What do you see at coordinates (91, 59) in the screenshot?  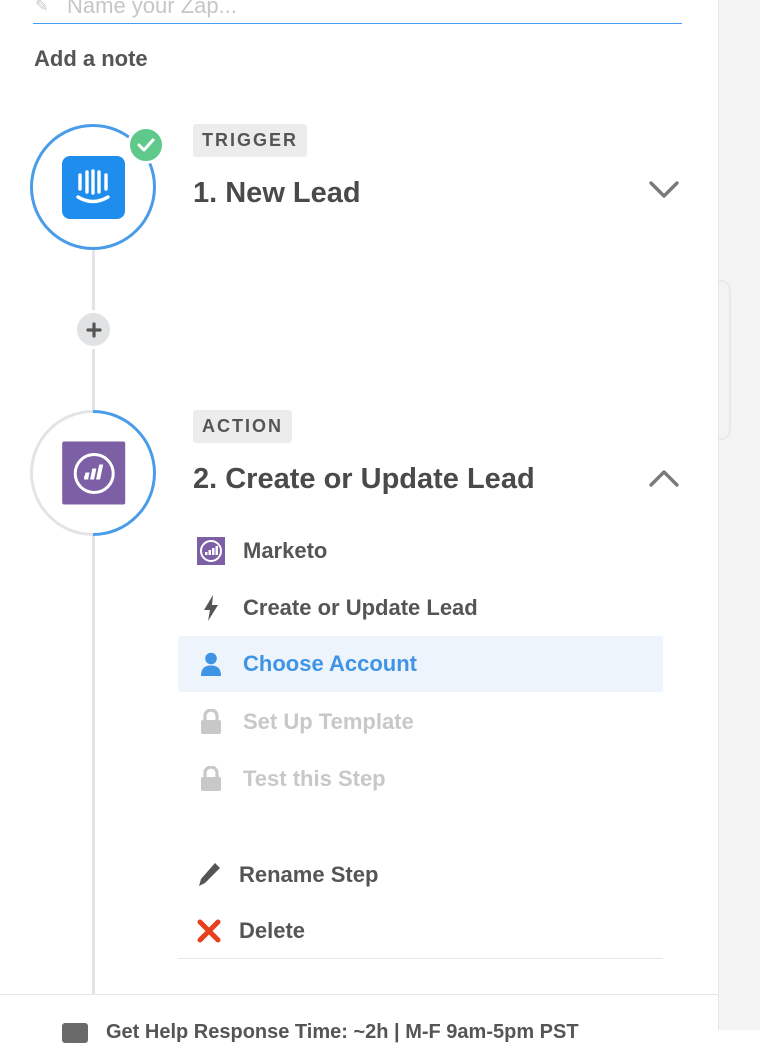 I see `add-note-link: Add a note` at bounding box center [91, 59].